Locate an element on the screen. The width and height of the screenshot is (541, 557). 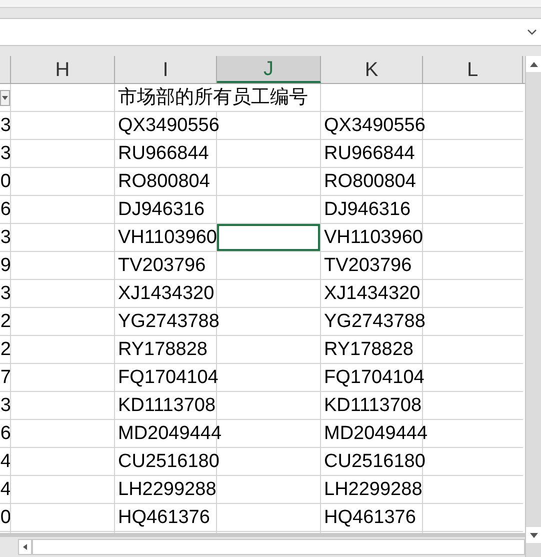
filter-dropdown-button is located at coordinates (5, 98).